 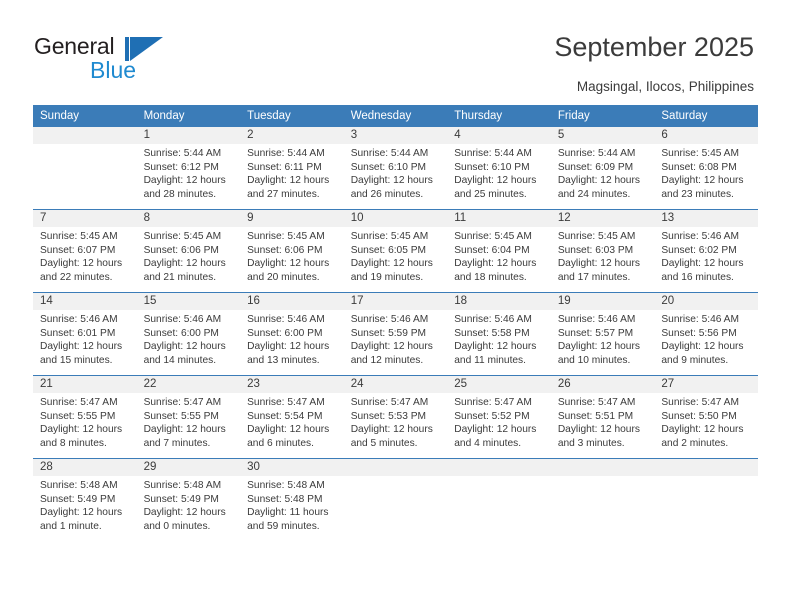 What do you see at coordinates (76, 360) in the screenshot?
I see `daylight-duration-line2: and 15 minutes.` at bounding box center [76, 360].